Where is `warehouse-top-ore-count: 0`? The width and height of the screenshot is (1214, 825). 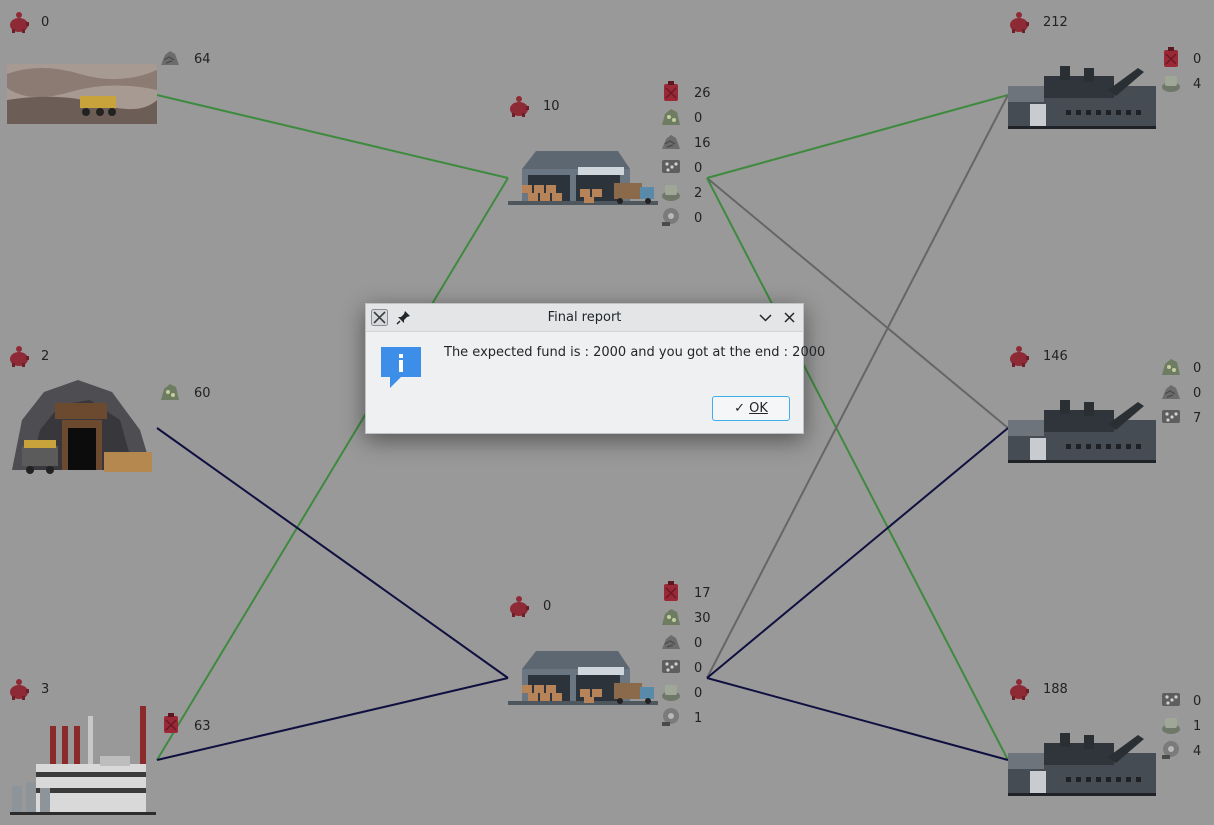 warehouse-top-ore-count: 0 is located at coordinates (698, 118).